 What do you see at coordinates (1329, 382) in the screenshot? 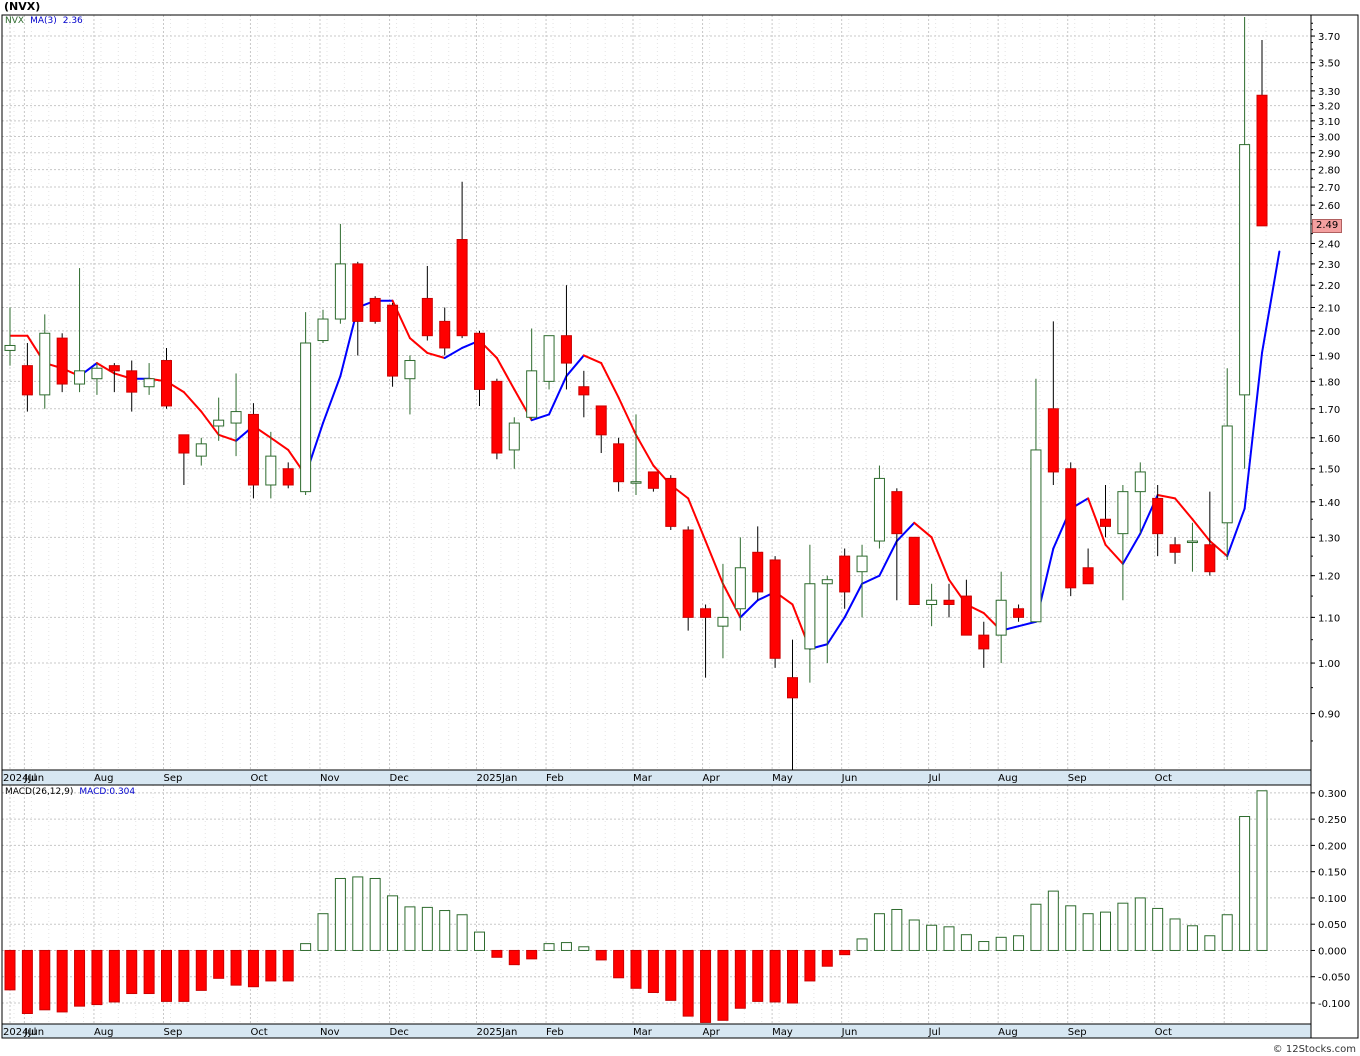
I see `price-tick-label: 1.80` at bounding box center [1329, 382].